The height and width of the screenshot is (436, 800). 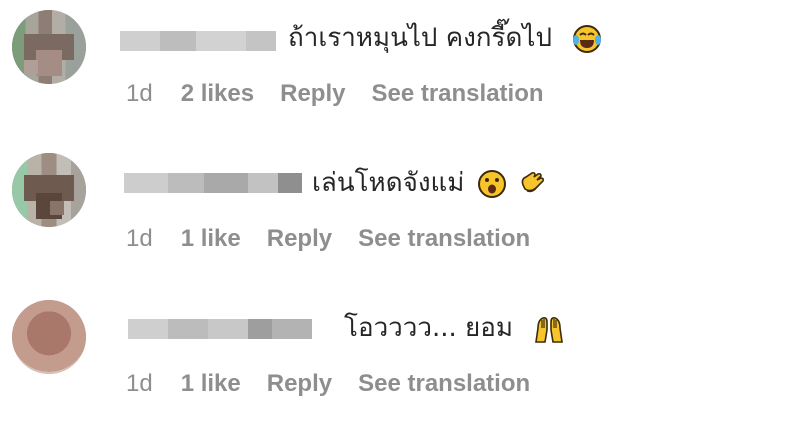 I want to click on likes-count: 2 likes, so click(x=217, y=94).